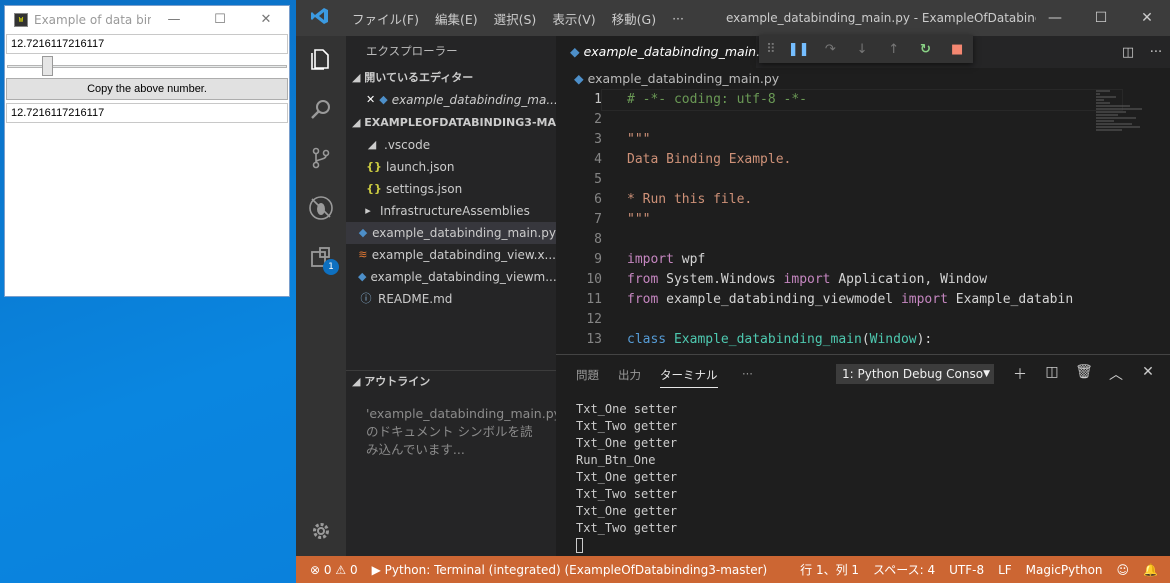  What do you see at coordinates (321, 59) in the screenshot?
I see `explorer-icon` at bounding box center [321, 59].